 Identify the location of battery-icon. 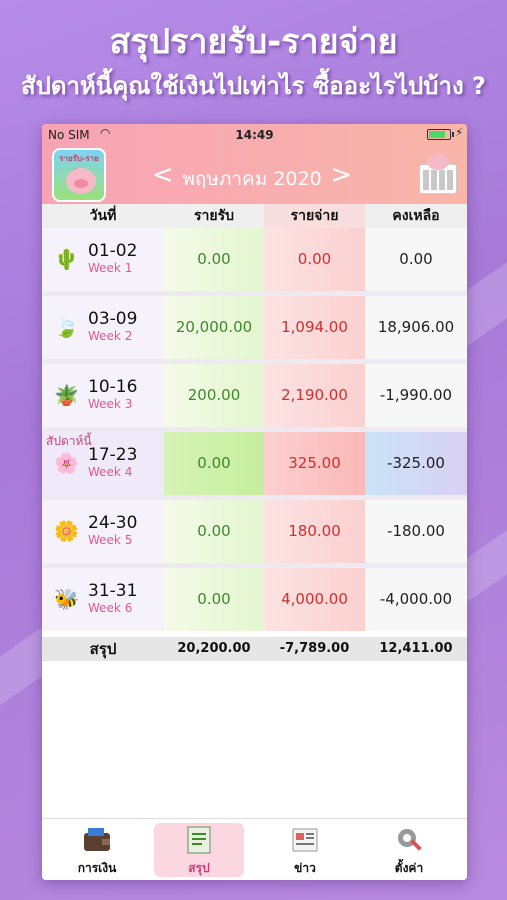
(439, 134).